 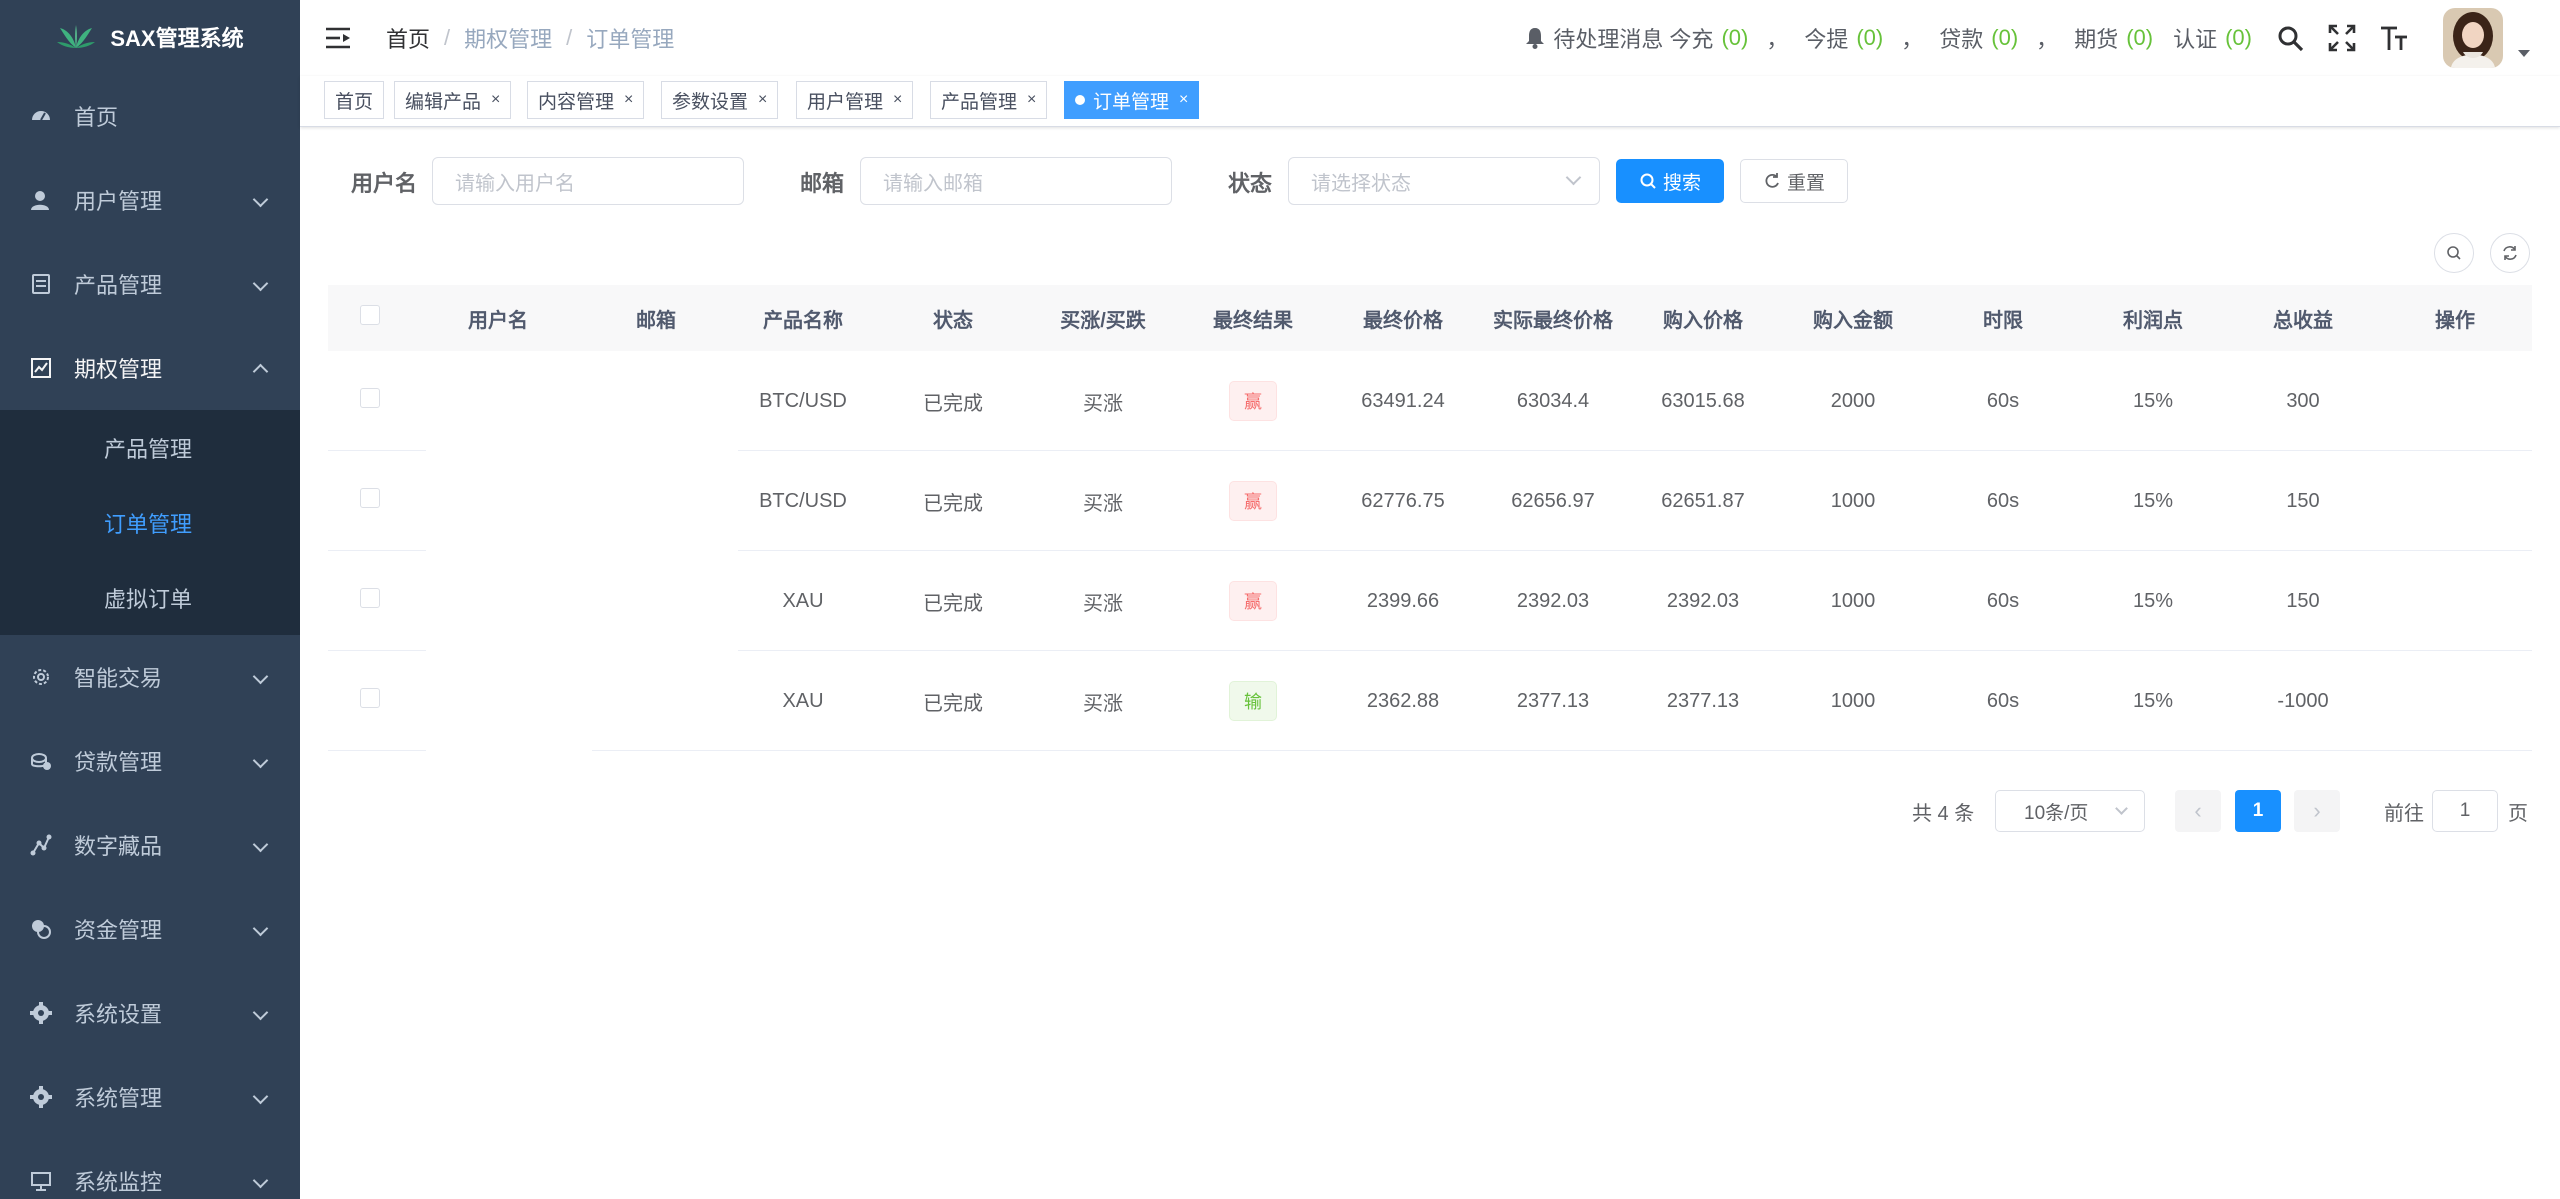 What do you see at coordinates (498, 318) in the screenshot?
I see `header-username: 用户名` at bounding box center [498, 318].